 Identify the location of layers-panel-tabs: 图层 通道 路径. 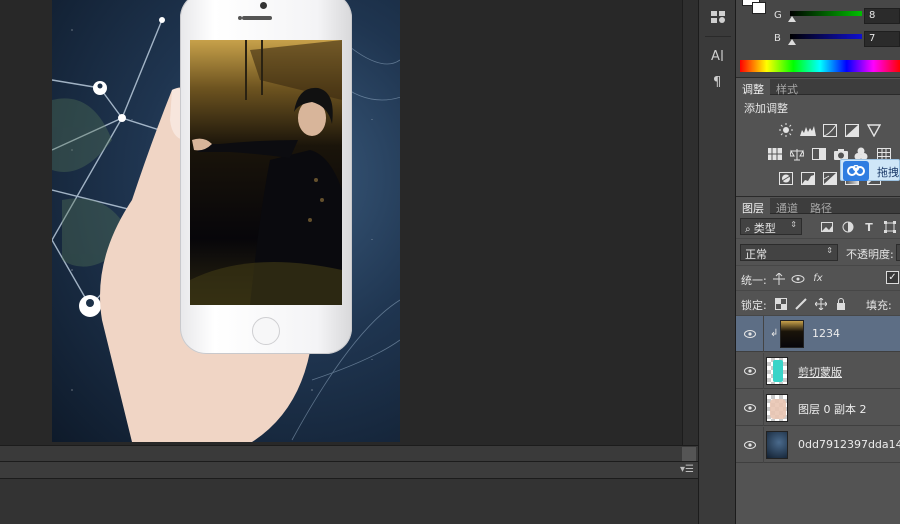
(818, 206).